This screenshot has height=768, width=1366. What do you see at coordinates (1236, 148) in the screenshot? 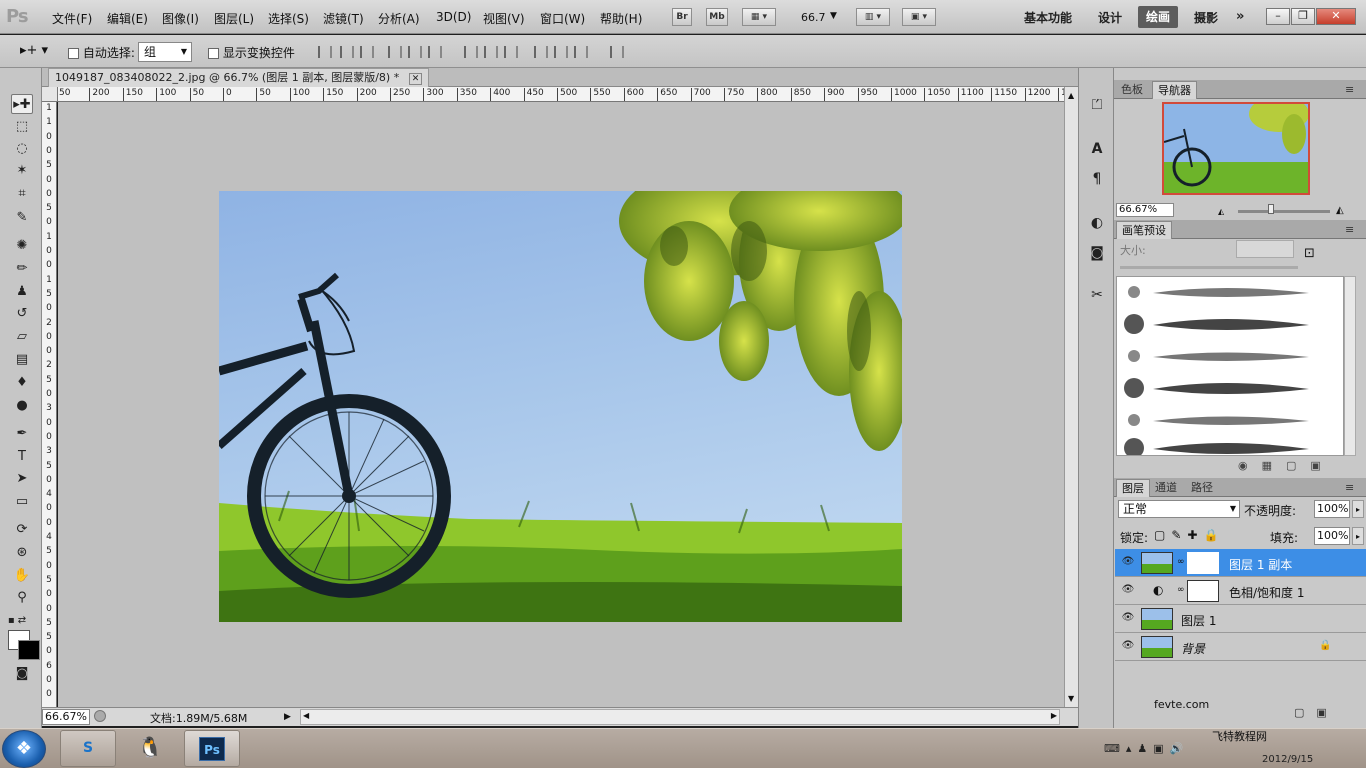
I see `navigator-preview` at bounding box center [1236, 148].